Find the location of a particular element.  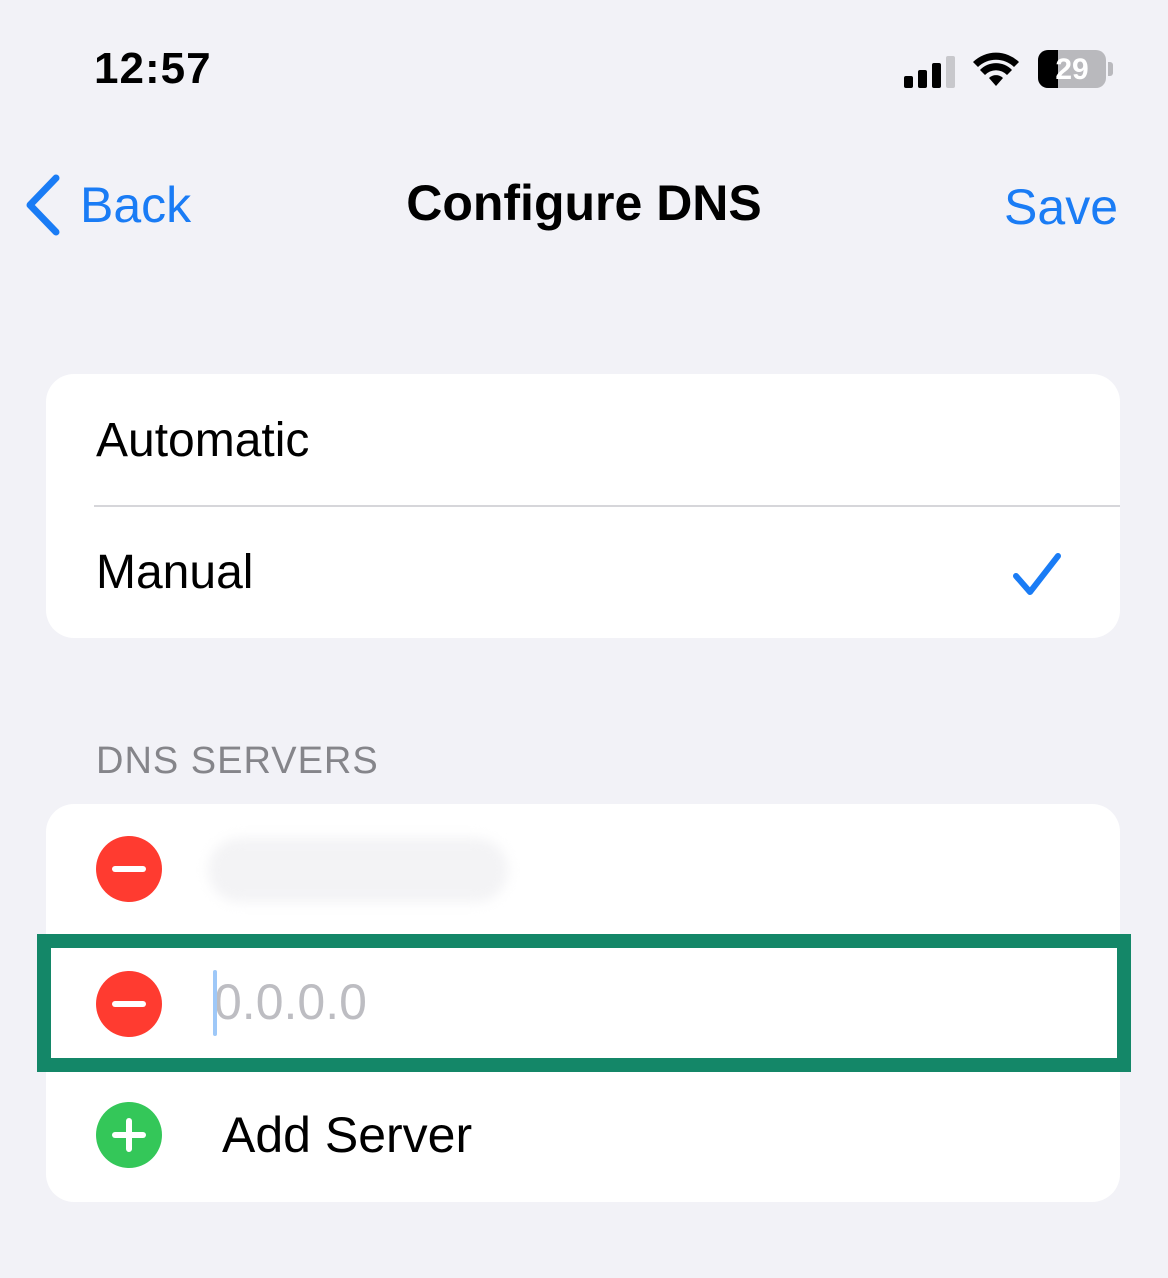

battery-level: 29 is located at coordinates (1072, 69).